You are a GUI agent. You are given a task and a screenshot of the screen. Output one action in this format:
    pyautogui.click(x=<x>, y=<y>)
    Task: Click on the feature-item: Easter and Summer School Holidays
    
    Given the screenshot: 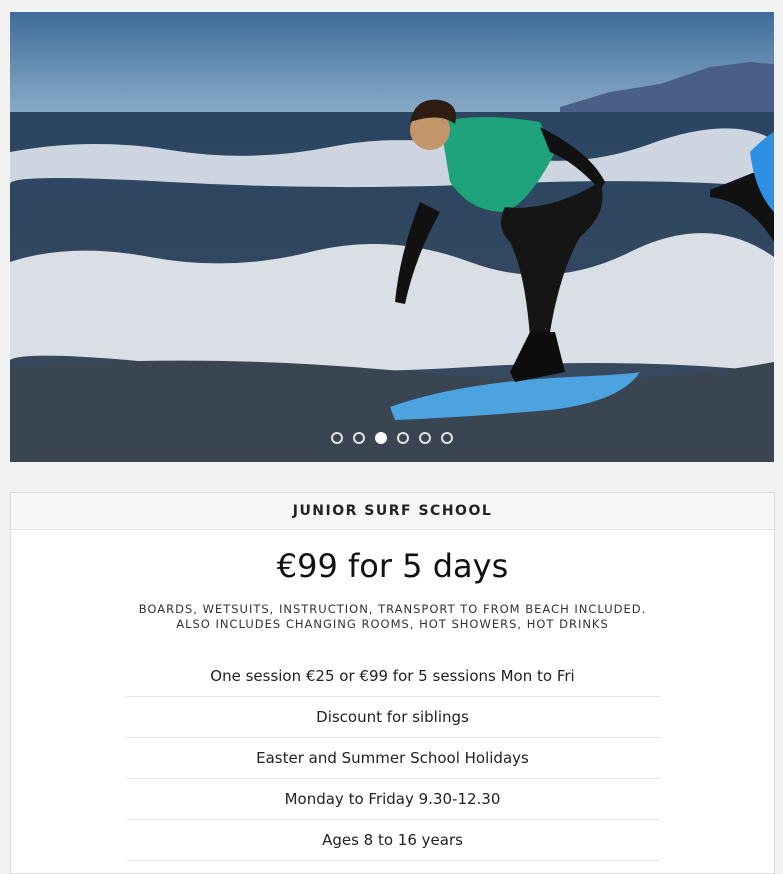 What is the action you would take?
    pyautogui.click(x=392, y=758)
    